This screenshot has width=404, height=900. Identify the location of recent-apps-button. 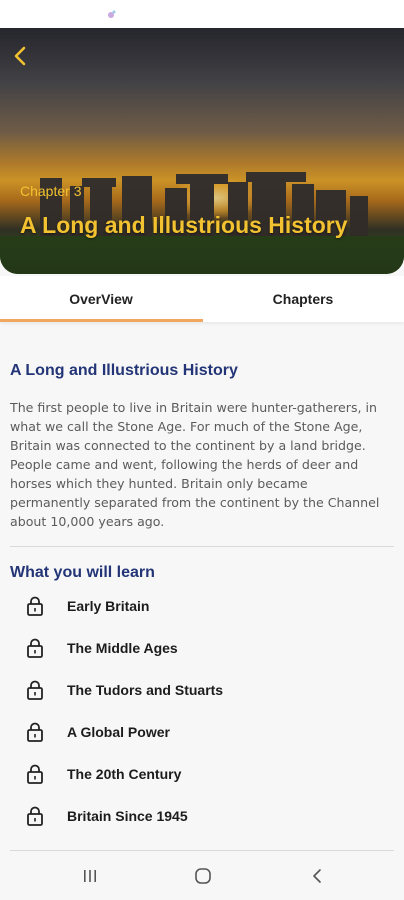
(90, 876).